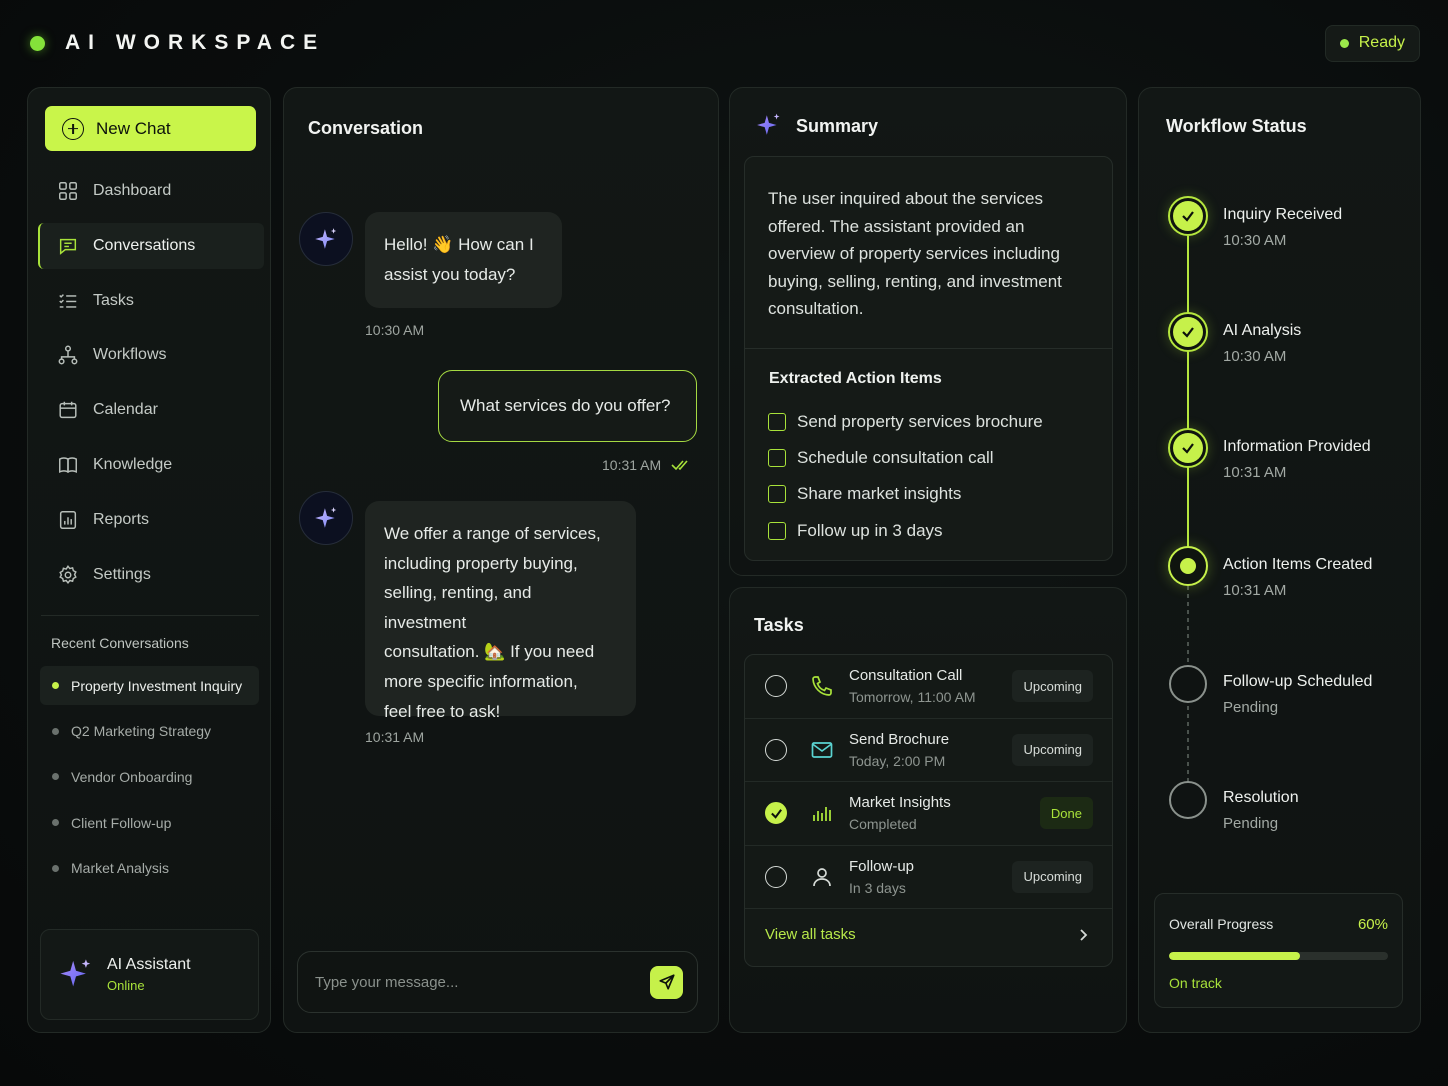  Describe the element at coordinates (928, 348) in the screenshot. I see `summary-divider` at that location.